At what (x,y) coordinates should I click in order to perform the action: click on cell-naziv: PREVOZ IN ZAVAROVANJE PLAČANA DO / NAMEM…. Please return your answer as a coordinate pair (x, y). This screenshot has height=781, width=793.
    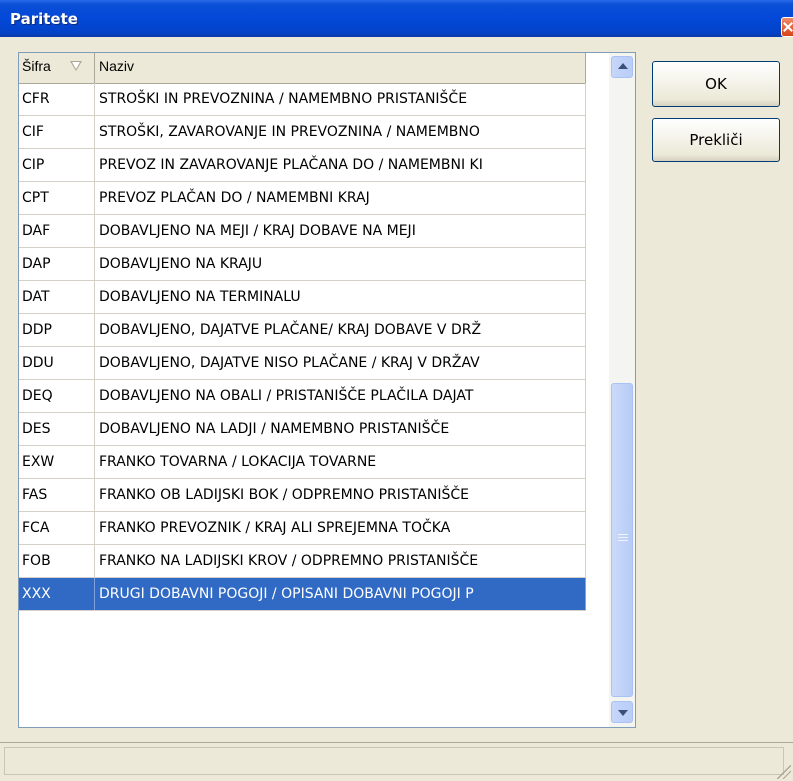
    Looking at the image, I should click on (340, 165).